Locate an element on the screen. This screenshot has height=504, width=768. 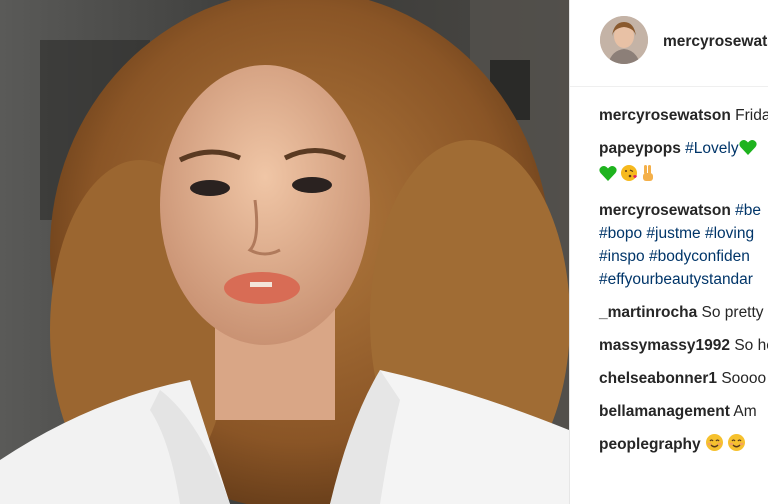
face-blowing-kiss-icon is located at coordinates (629, 176).